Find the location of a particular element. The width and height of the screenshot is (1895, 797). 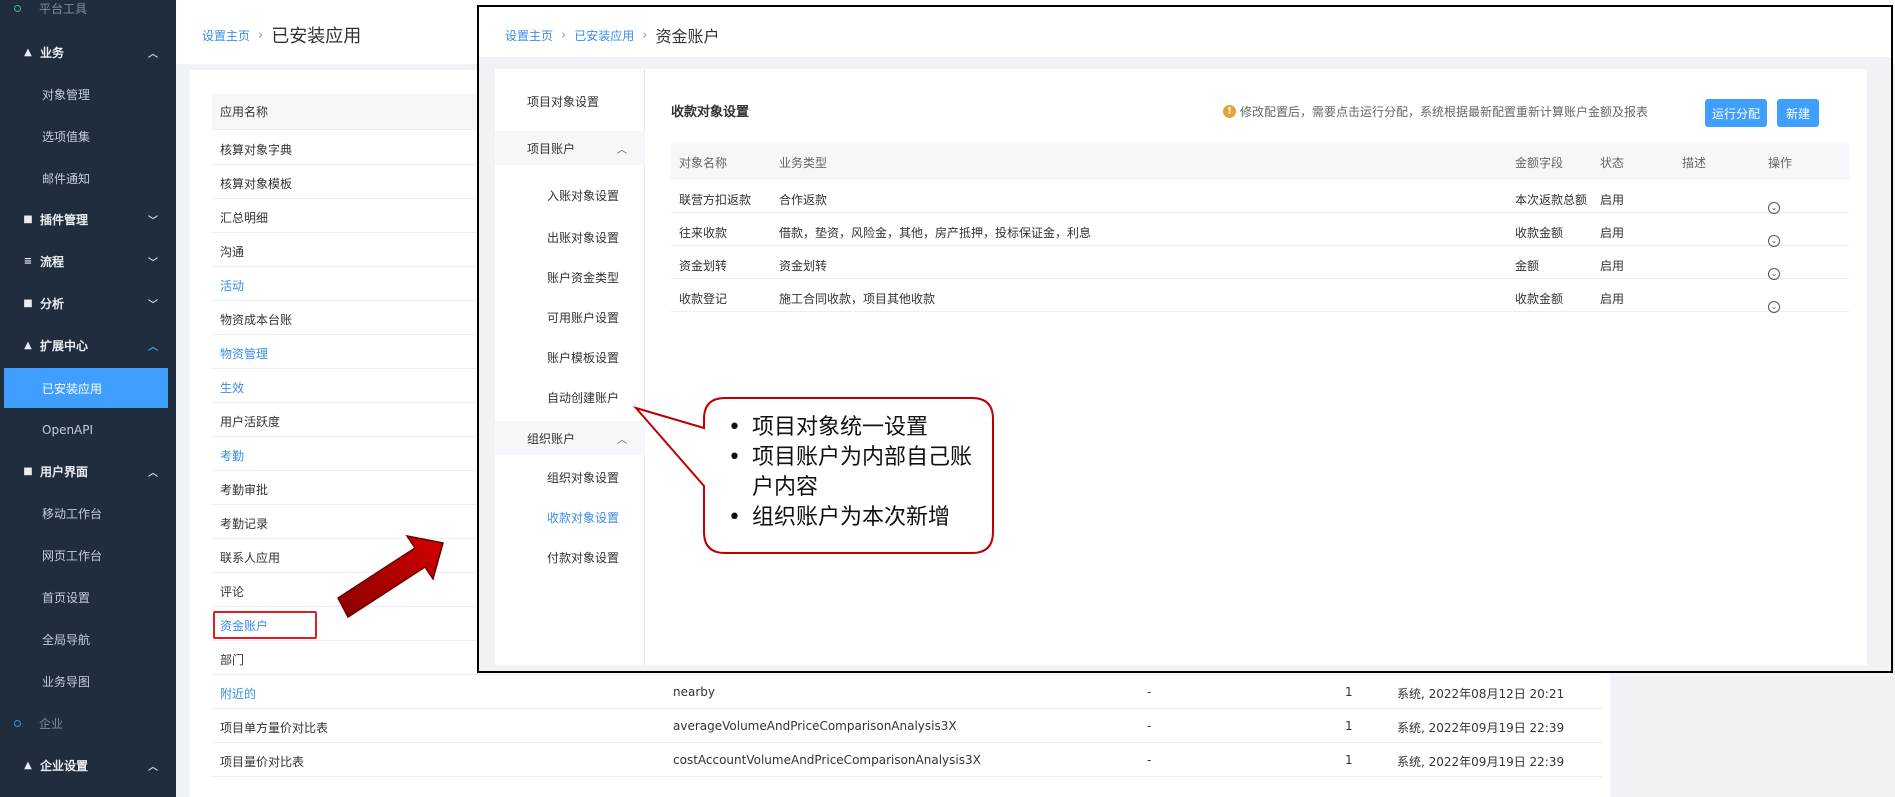

chevron-down-circle-icon: ⌄ is located at coordinates (1774, 307).